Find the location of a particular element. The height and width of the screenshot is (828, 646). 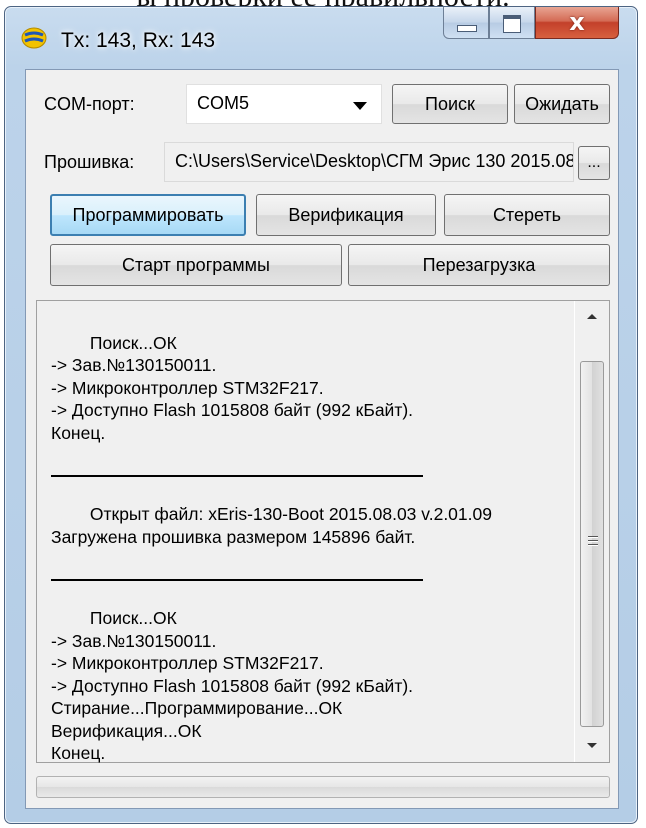

minimize-icon is located at coordinates (467, 28).